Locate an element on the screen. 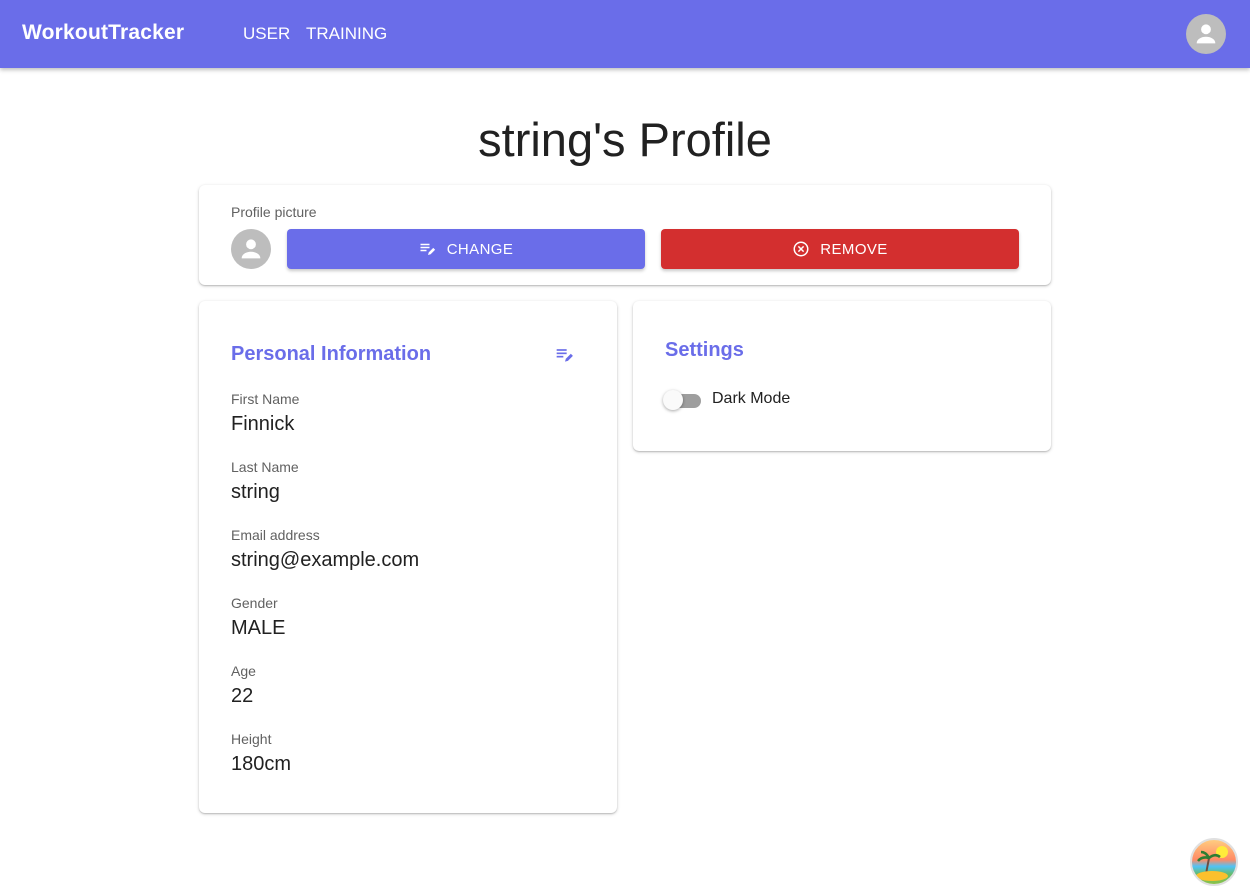 The width and height of the screenshot is (1250, 886). email-label: Email address is located at coordinates (275, 535).